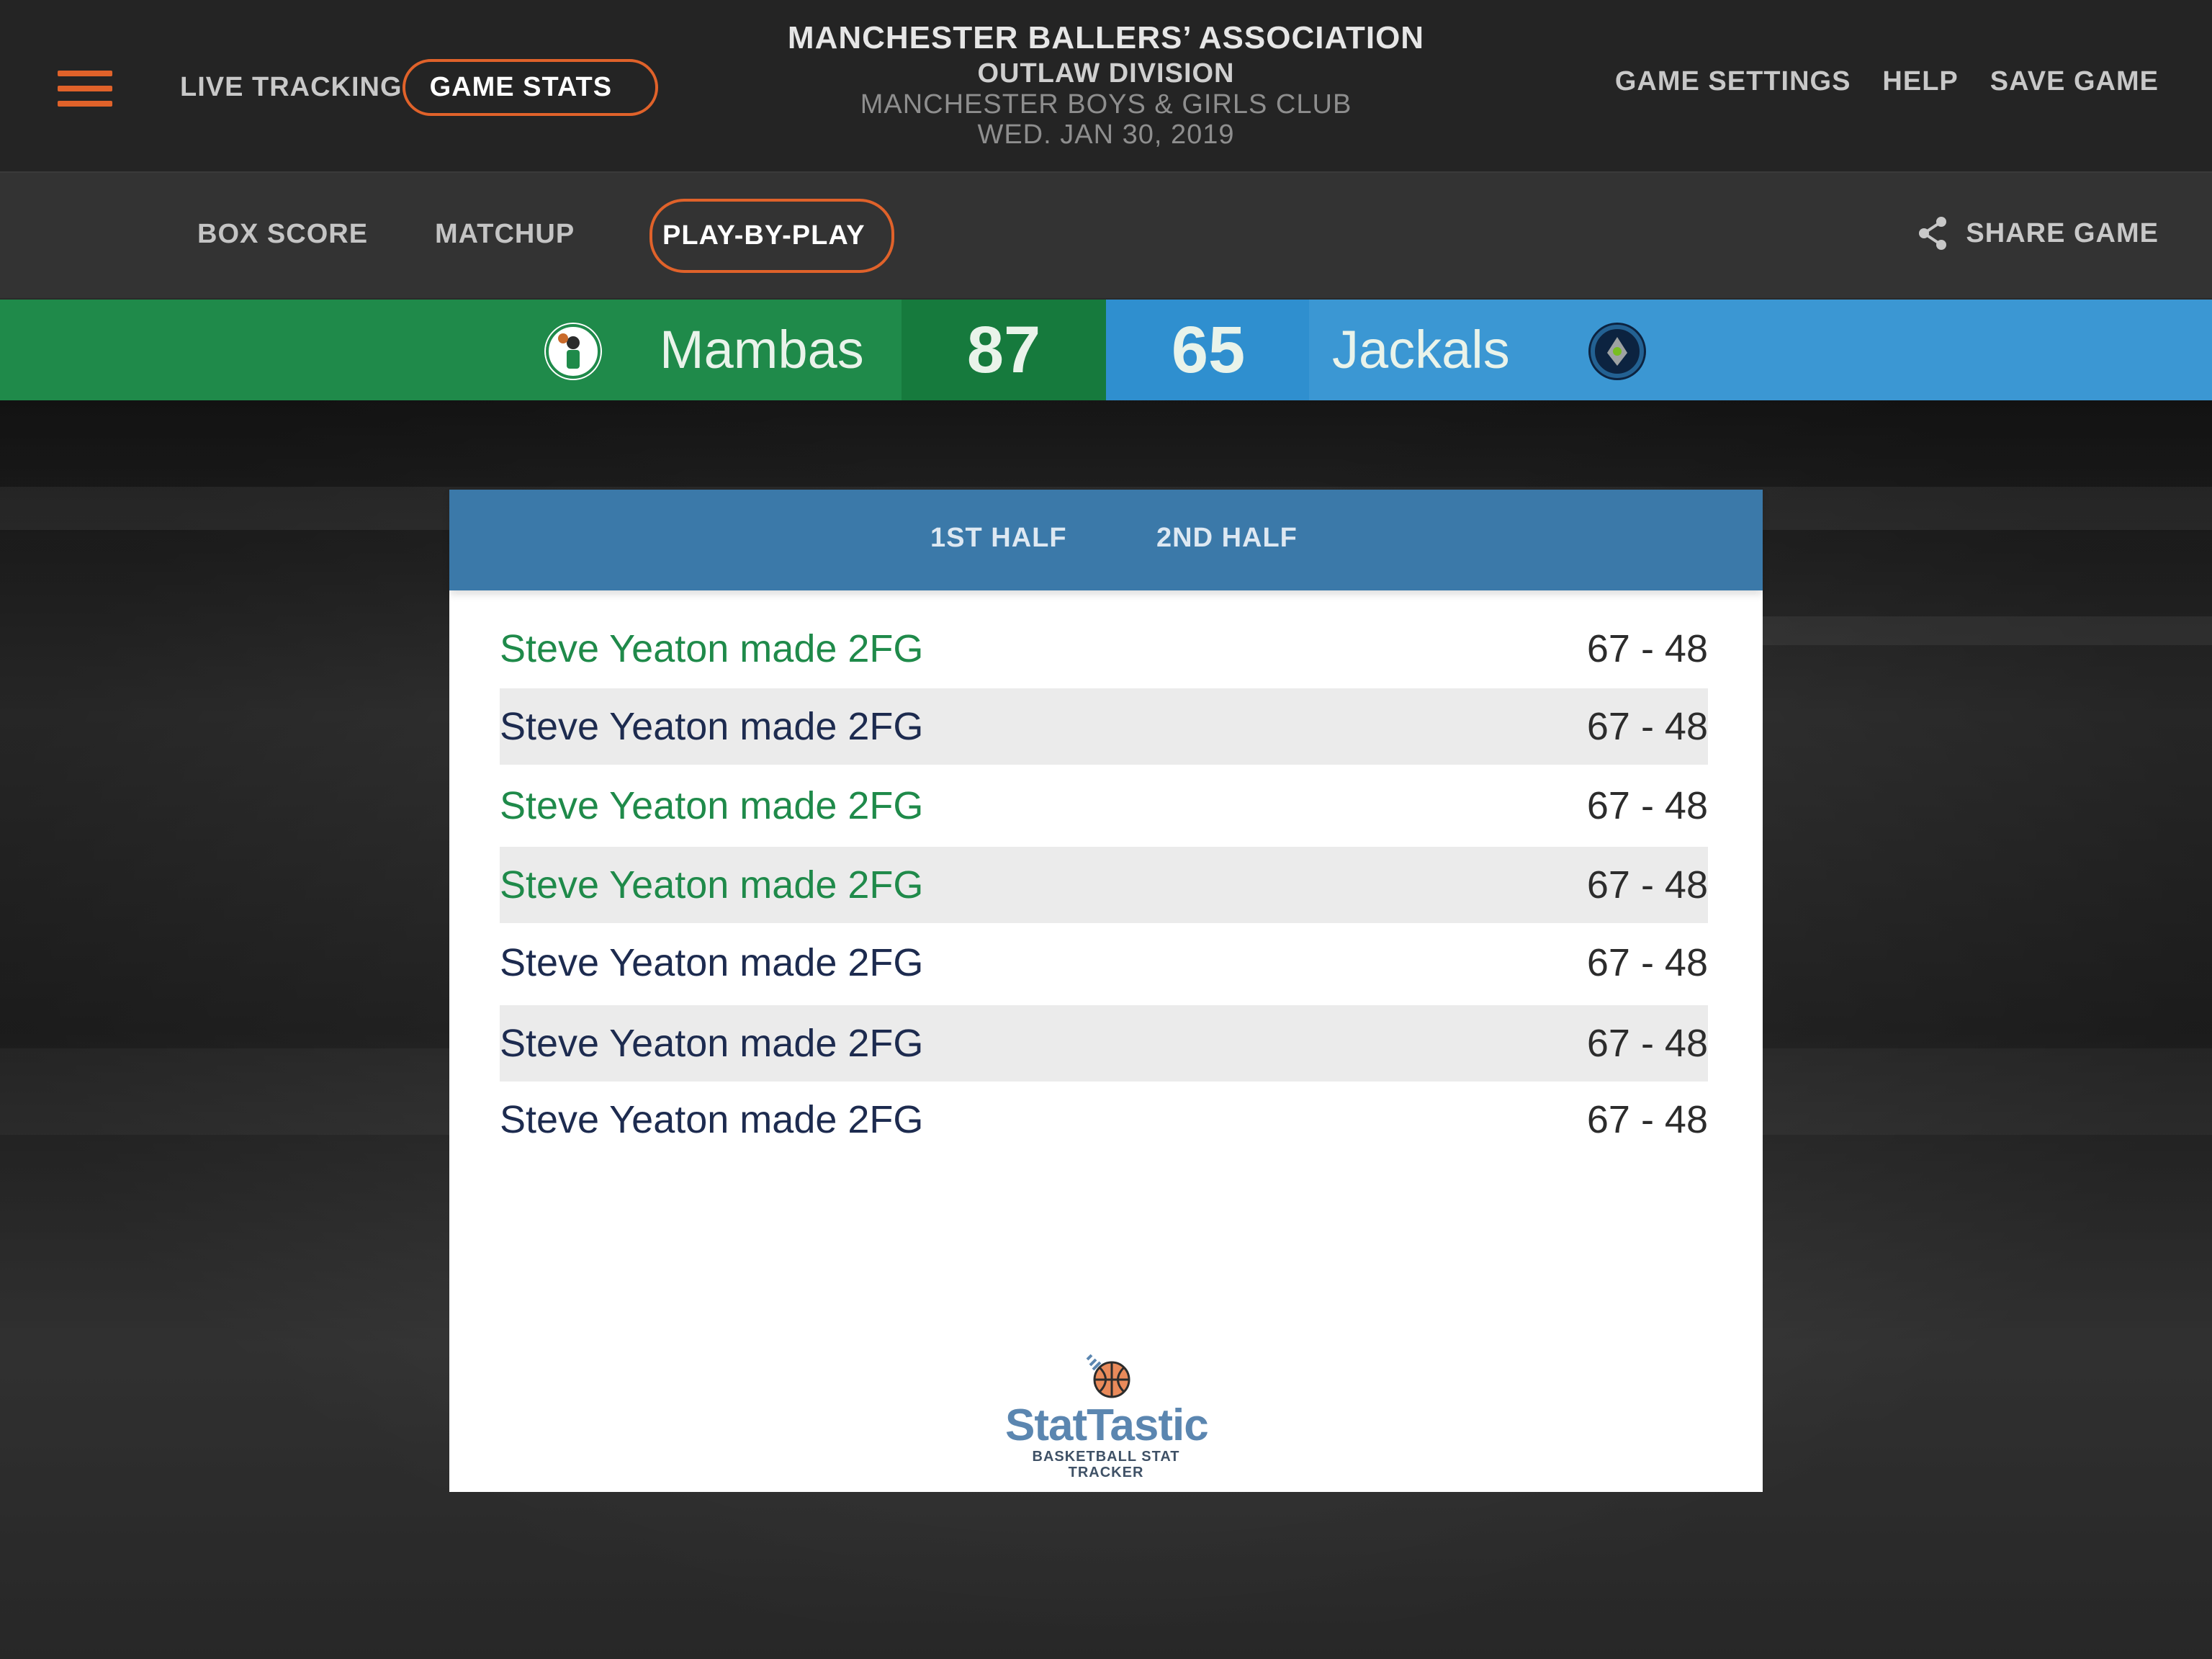 Image resolution: width=2212 pixels, height=1659 pixels. Describe the element at coordinates (505, 235) in the screenshot. I see `tab-matchup: MATCHUP` at that location.